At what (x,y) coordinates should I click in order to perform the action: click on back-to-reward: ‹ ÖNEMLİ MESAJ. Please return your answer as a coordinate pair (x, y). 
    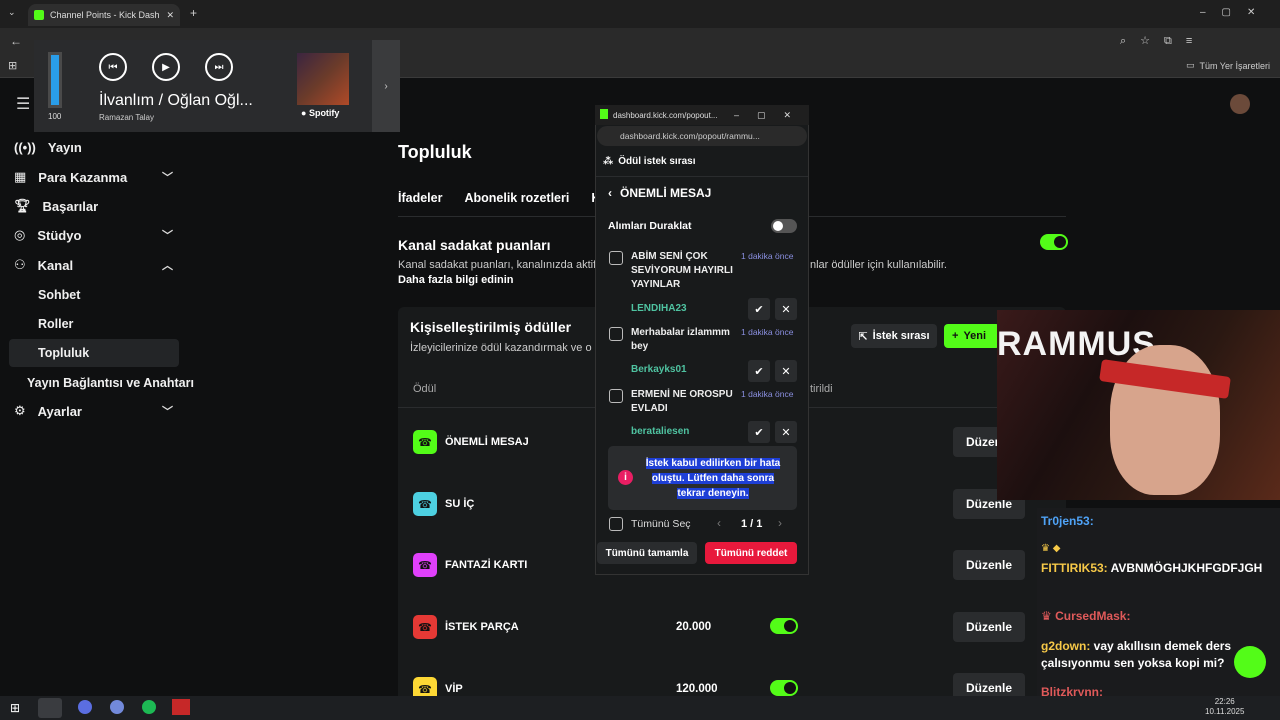
    Looking at the image, I should click on (659, 193).